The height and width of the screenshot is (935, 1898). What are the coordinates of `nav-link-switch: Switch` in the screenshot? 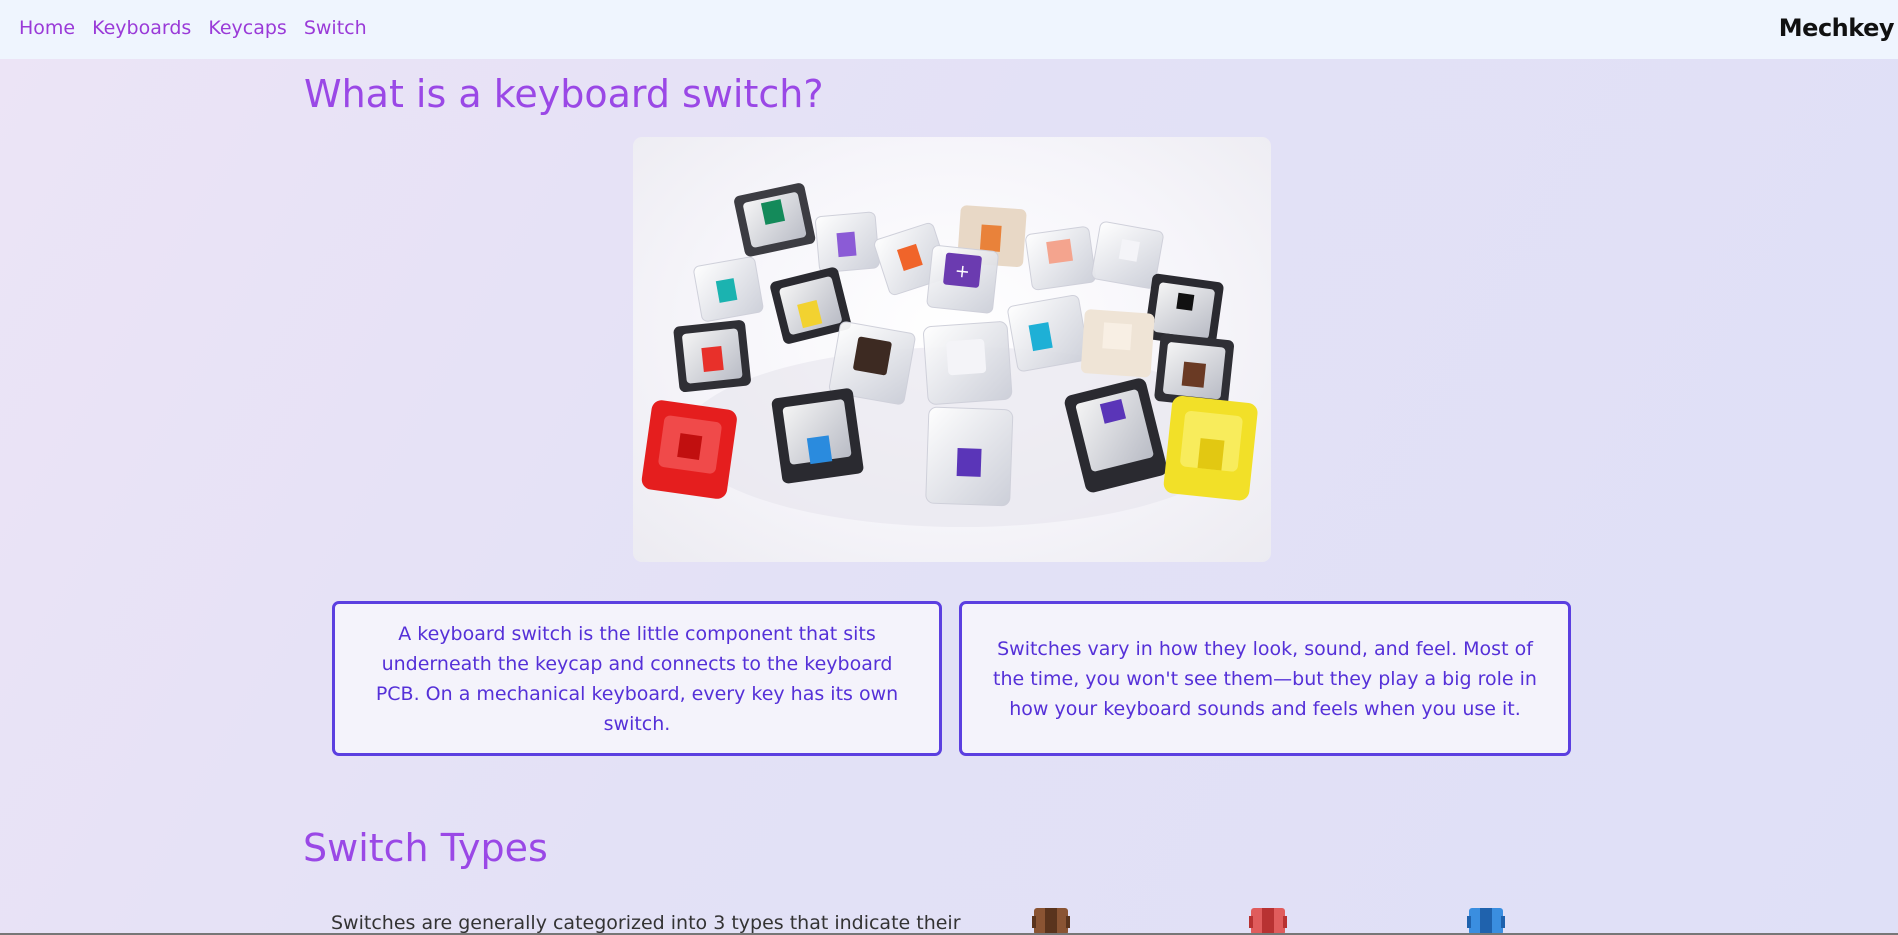 It's located at (335, 28).